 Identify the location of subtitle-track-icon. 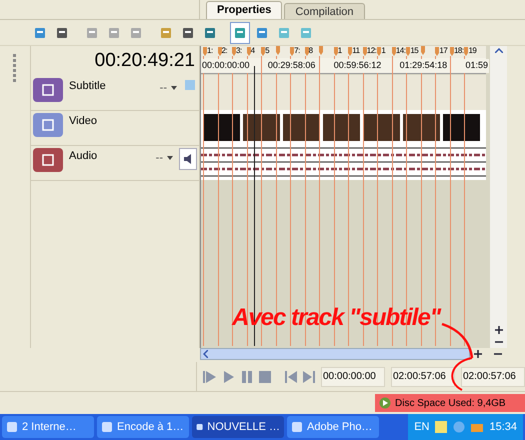
(48, 90).